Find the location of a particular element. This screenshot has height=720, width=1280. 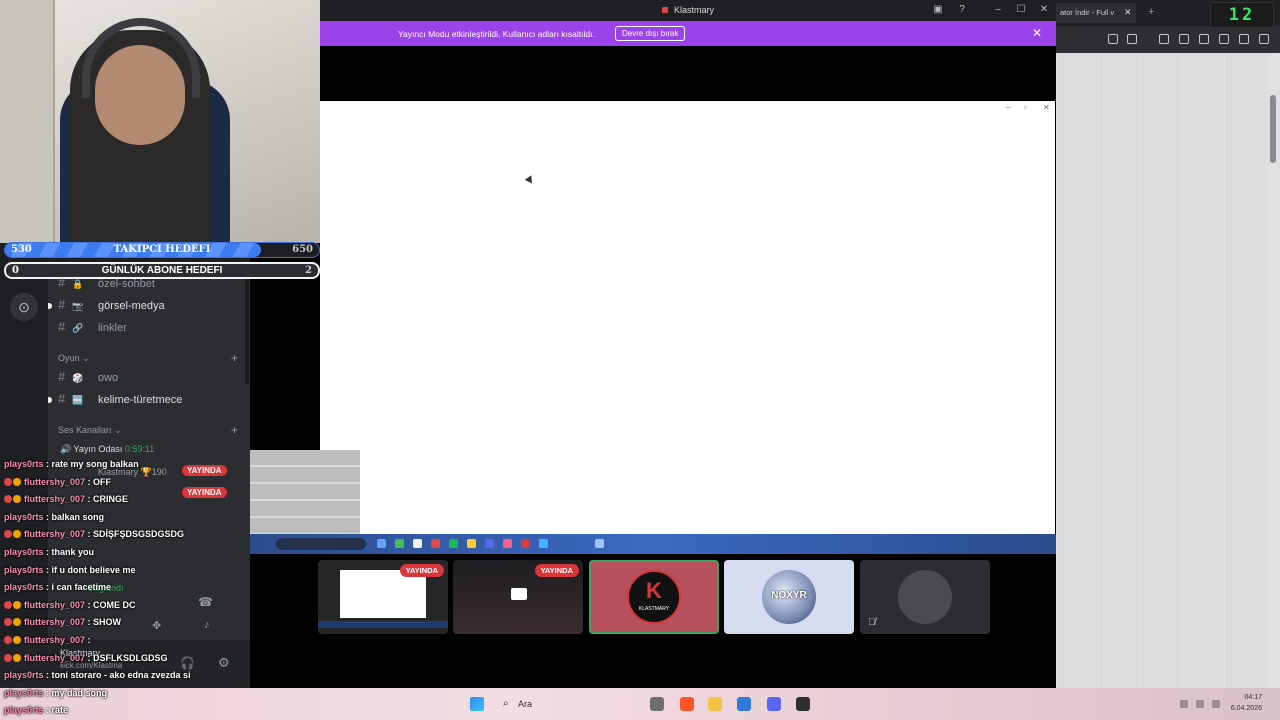

channel-scrollbar is located at coordinates (247, 331).